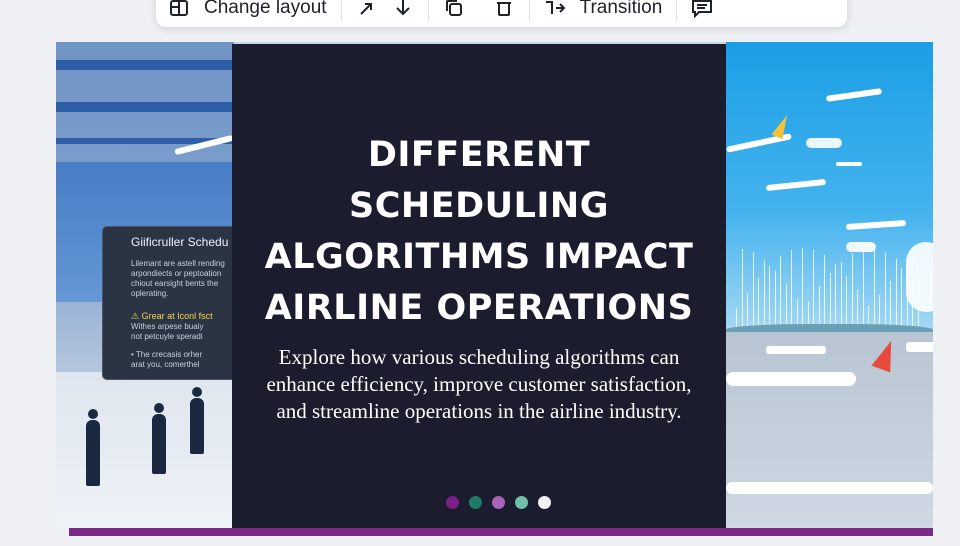 The height and width of the screenshot is (546, 960). I want to click on warning-icon: ⚠, so click(135, 316).